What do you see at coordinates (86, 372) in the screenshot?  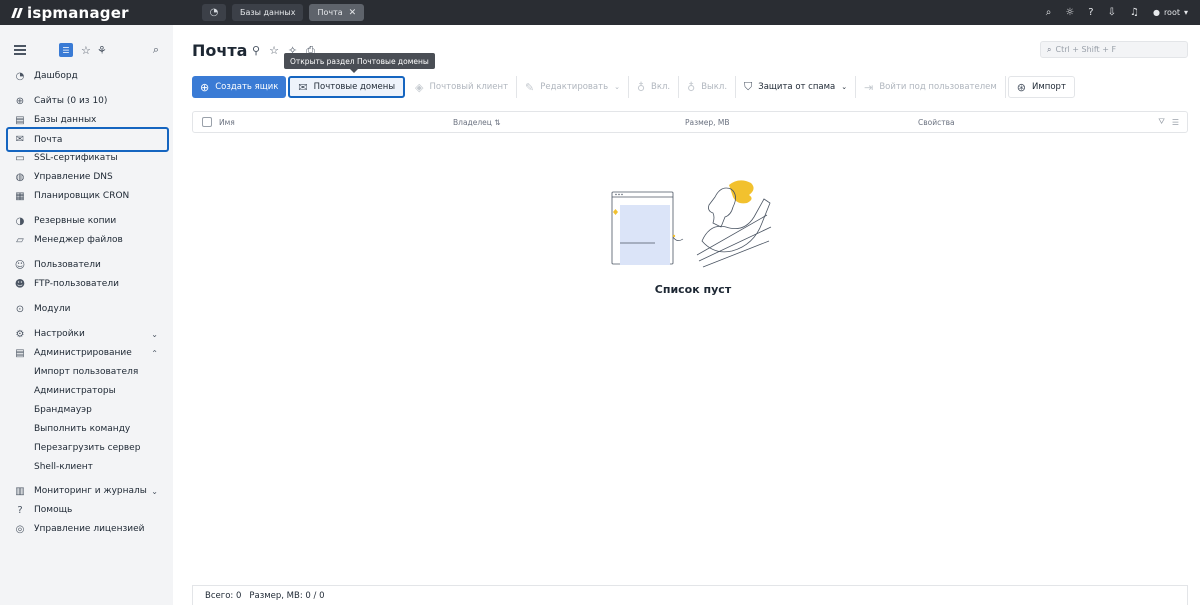 I see `sidebar-item-import-user: Импорт пользователя` at bounding box center [86, 372].